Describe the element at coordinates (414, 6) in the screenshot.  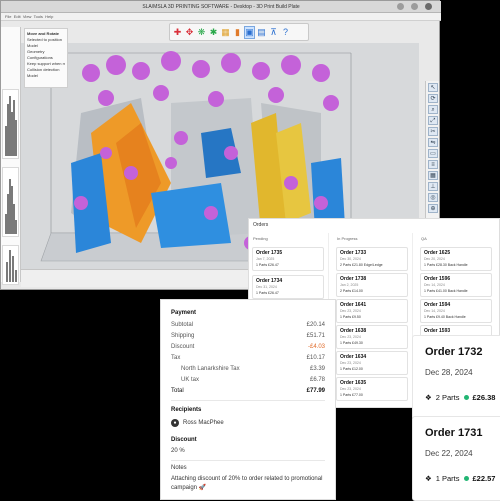
I see `maximize-icon` at that location.